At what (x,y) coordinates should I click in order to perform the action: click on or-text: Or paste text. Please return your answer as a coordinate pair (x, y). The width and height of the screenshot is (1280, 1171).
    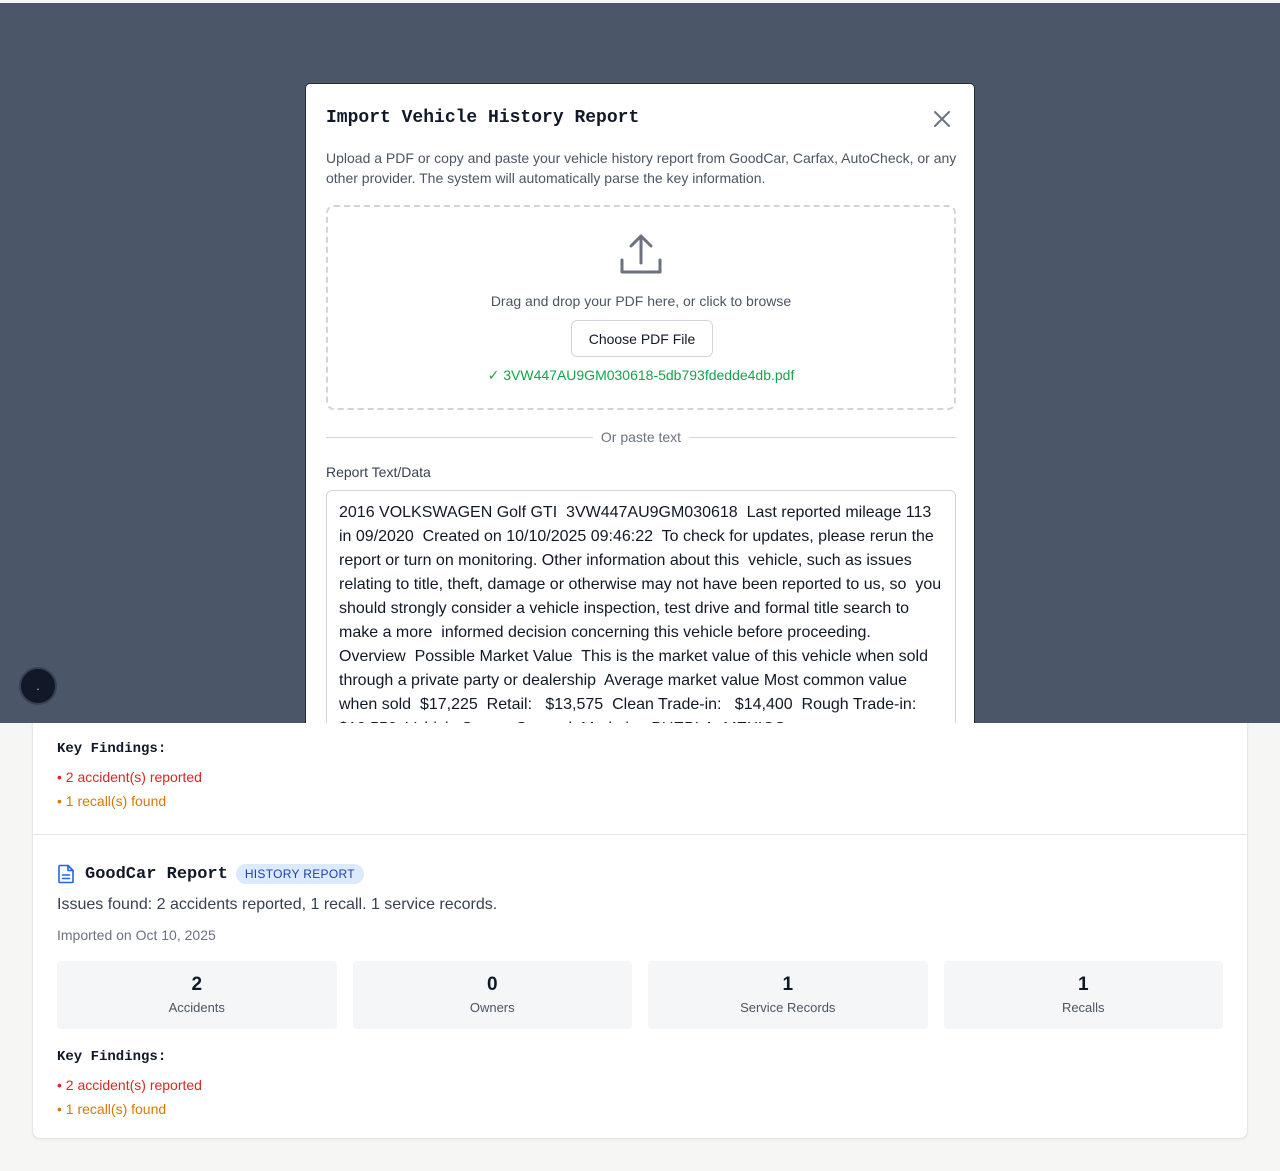
    Looking at the image, I should click on (641, 437).